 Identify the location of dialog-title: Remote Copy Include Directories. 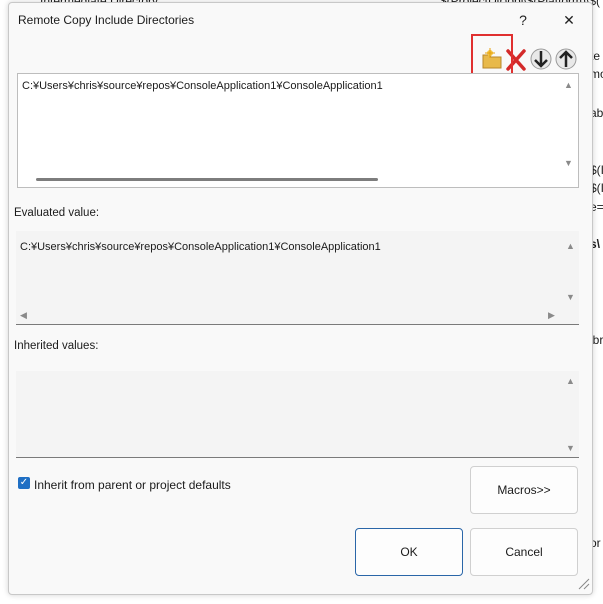
(106, 20).